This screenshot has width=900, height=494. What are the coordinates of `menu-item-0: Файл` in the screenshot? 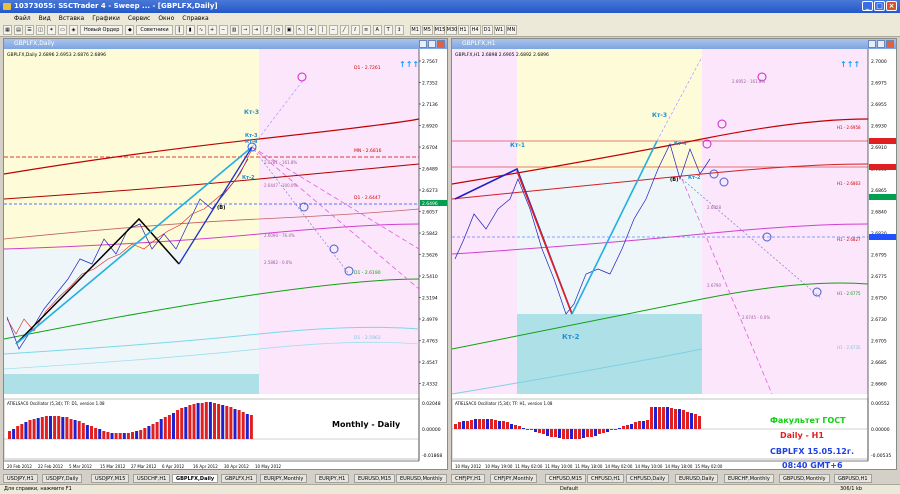 It's located at (22, 18).